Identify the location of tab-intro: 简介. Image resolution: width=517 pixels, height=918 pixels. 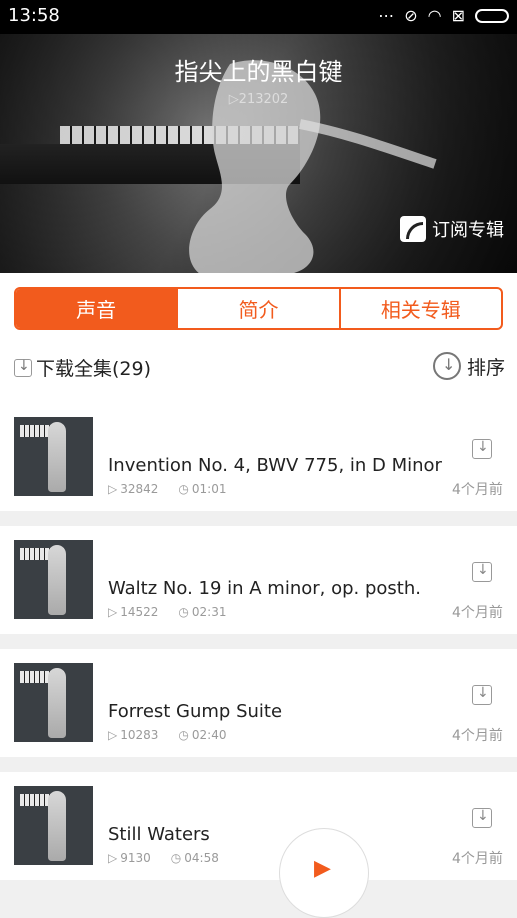
(259, 308).